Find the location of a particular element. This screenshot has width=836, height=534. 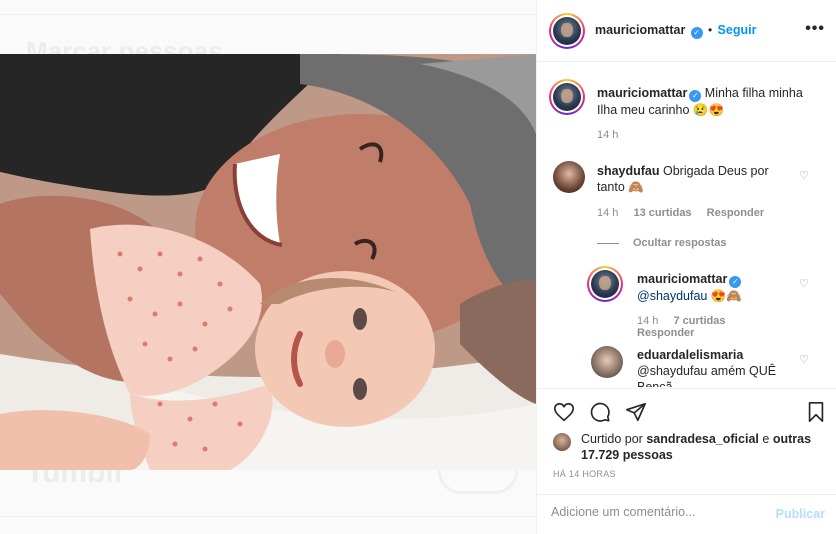

like-heart-icon is located at coordinates (564, 412).